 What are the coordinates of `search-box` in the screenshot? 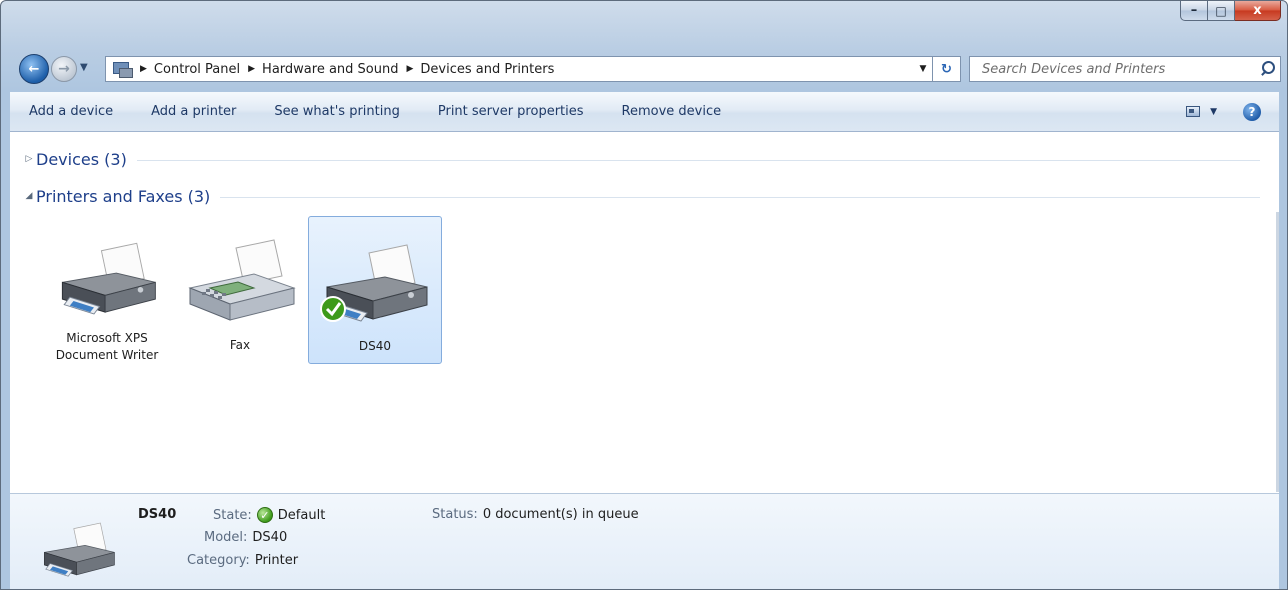 It's located at (1125, 69).